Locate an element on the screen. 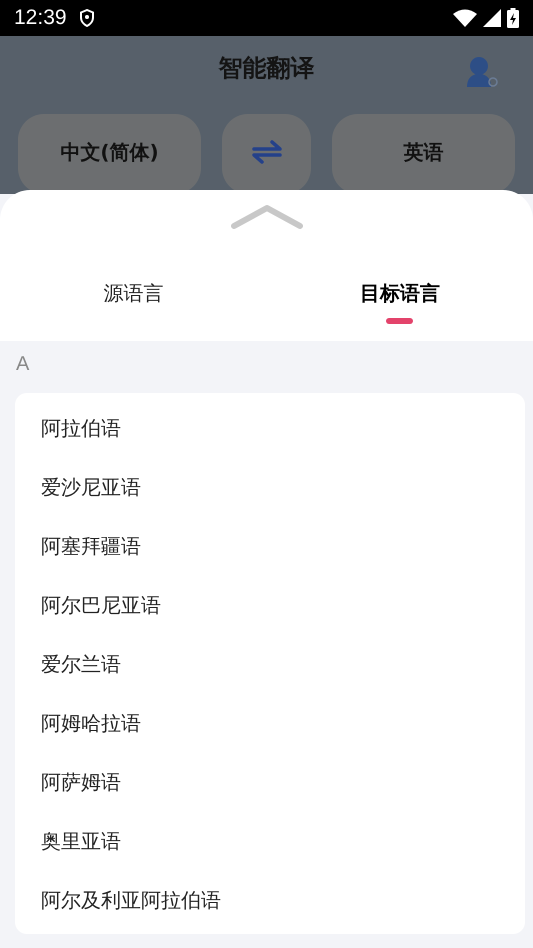  shield-icon is located at coordinates (86, 18).